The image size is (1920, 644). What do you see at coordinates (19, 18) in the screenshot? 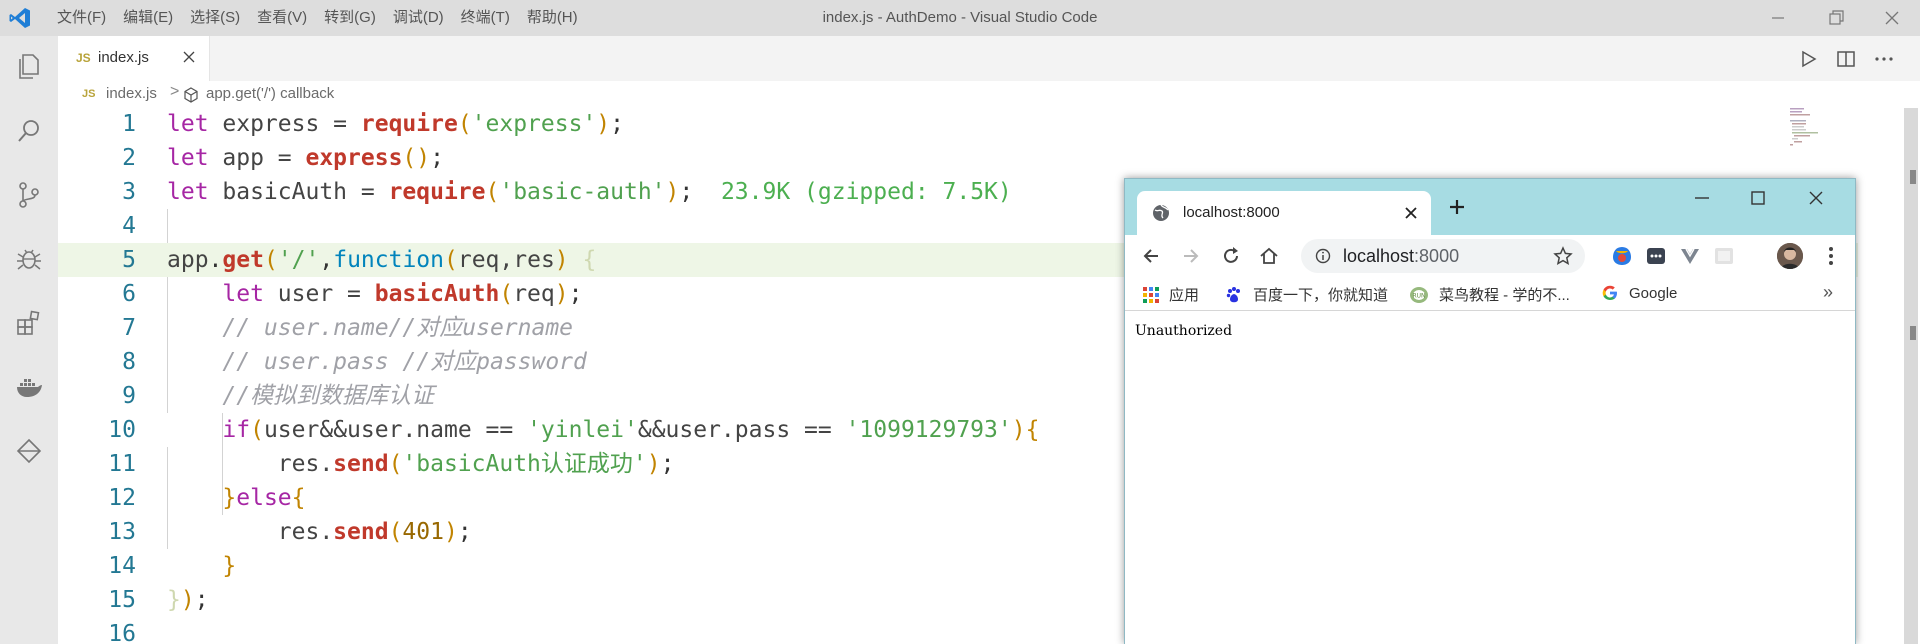
I see `vscode-logo-icon` at bounding box center [19, 18].